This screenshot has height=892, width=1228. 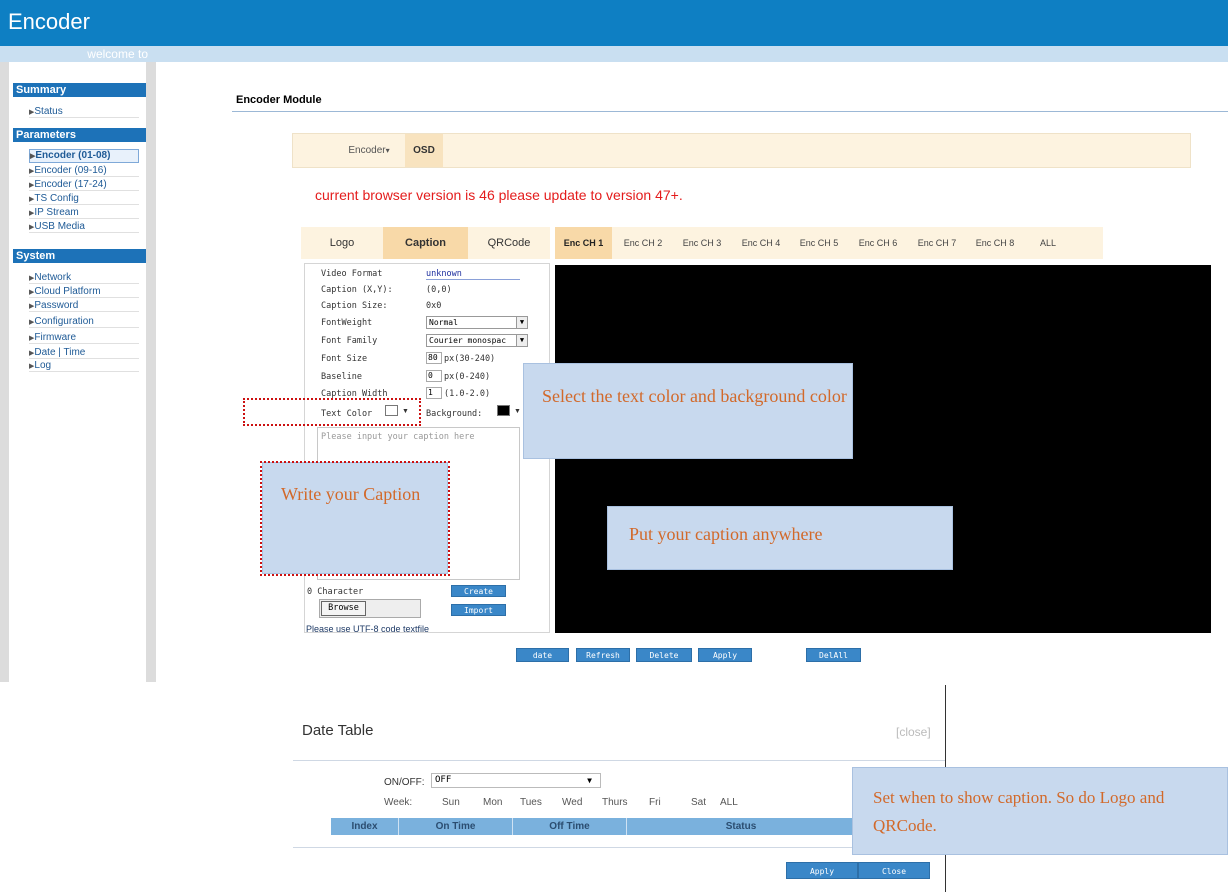 I want to click on sidebar-item-ts-config: ▶TS Config, so click(x=84, y=199).